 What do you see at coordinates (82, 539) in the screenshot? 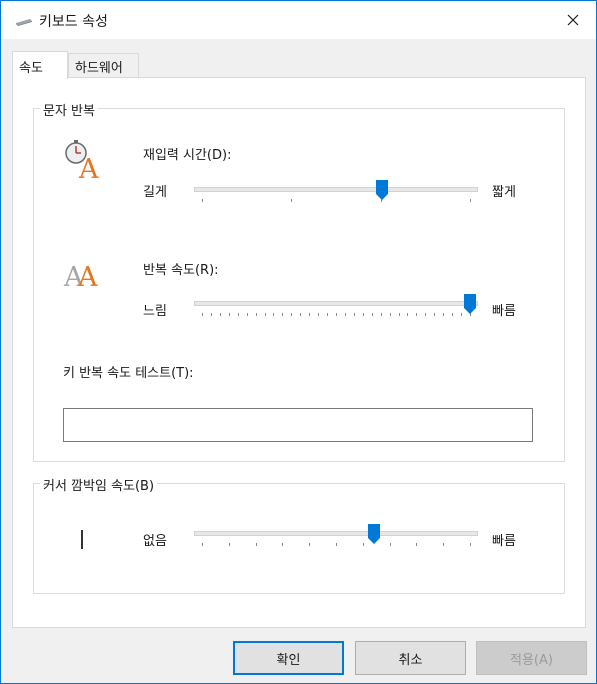
I see `cursor-blink-preview` at bounding box center [82, 539].